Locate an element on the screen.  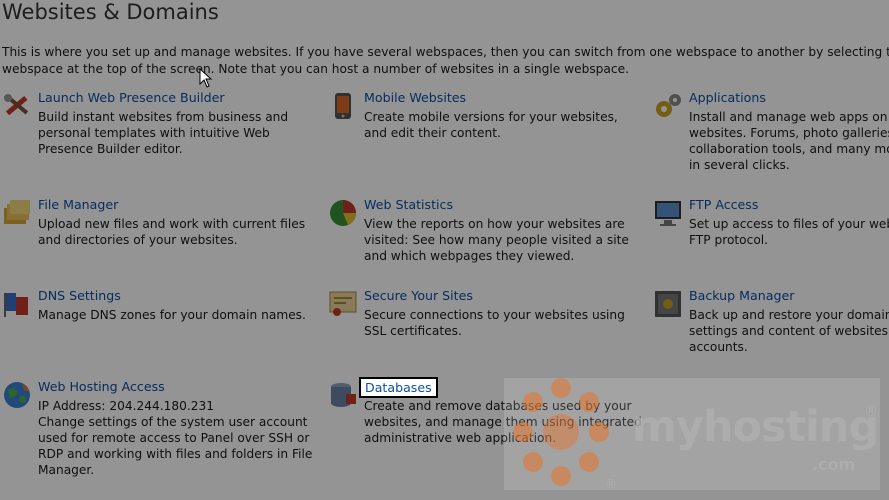
desc-line: Build instant websites from business and is located at coordinates (163, 117).